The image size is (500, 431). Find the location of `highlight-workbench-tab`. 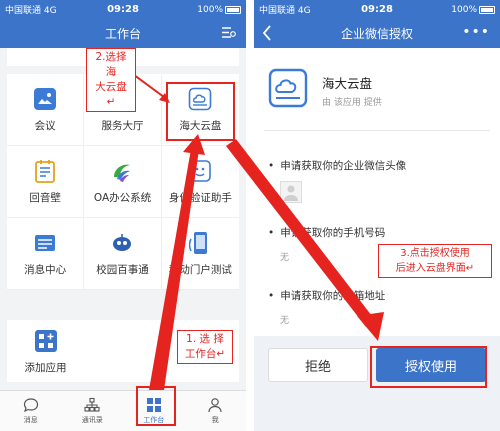

highlight-workbench-tab is located at coordinates (156, 406).